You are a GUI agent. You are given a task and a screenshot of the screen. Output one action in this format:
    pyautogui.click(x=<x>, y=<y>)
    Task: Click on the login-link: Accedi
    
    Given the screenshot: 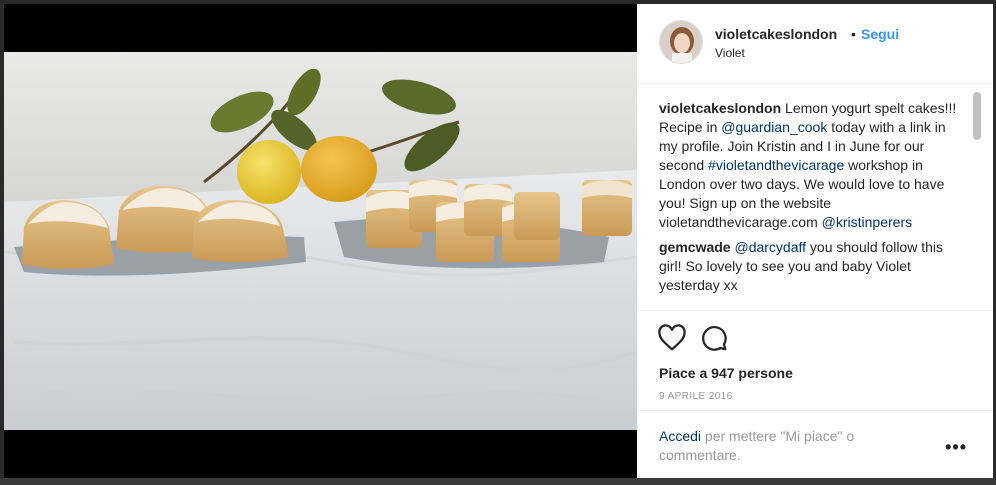 What is the action you would take?
    pyautogui.click(x=680, y=436)
    